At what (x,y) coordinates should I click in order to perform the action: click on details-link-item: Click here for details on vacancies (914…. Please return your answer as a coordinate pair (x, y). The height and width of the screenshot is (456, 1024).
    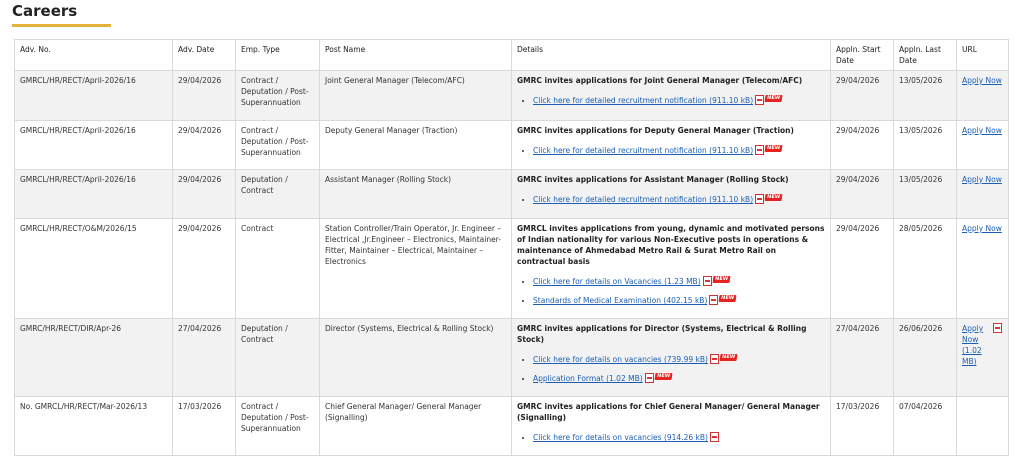
    Looking at the image, I should click on (679, 437).